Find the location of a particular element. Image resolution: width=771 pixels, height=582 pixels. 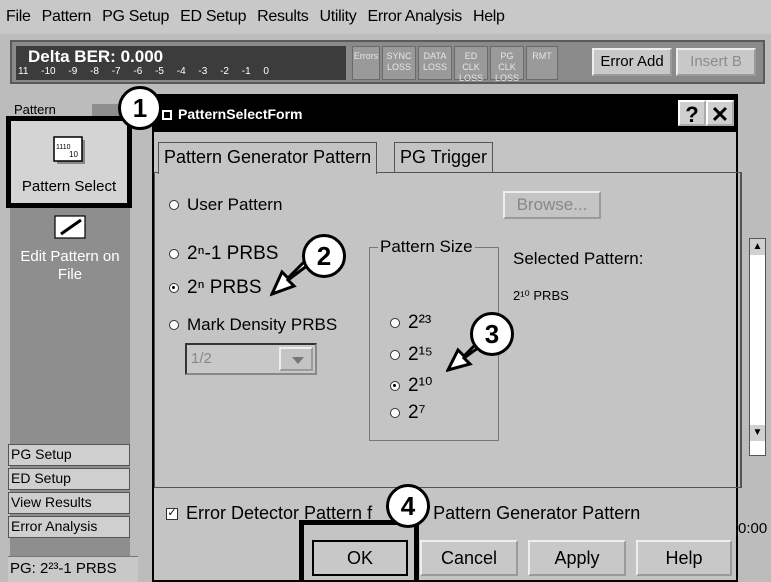

data-loss-indicator: DATA LOSS is located at coordinates (435, 63).